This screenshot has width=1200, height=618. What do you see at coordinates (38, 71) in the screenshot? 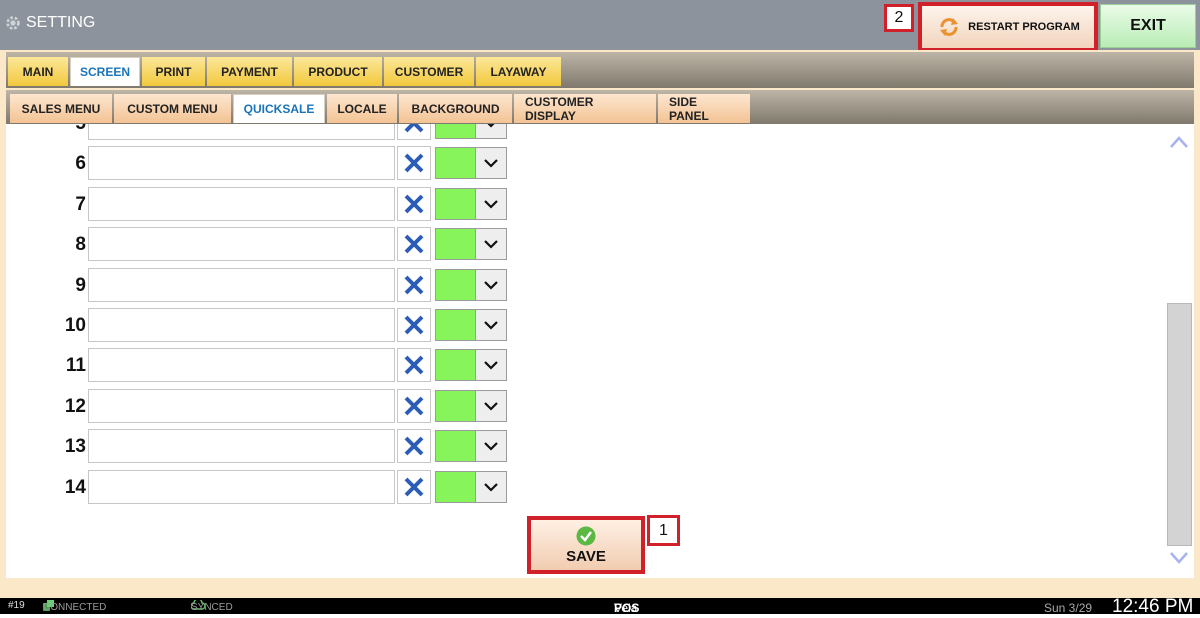
I see `tab-main: MAIN` at bounding box center [38, 71].